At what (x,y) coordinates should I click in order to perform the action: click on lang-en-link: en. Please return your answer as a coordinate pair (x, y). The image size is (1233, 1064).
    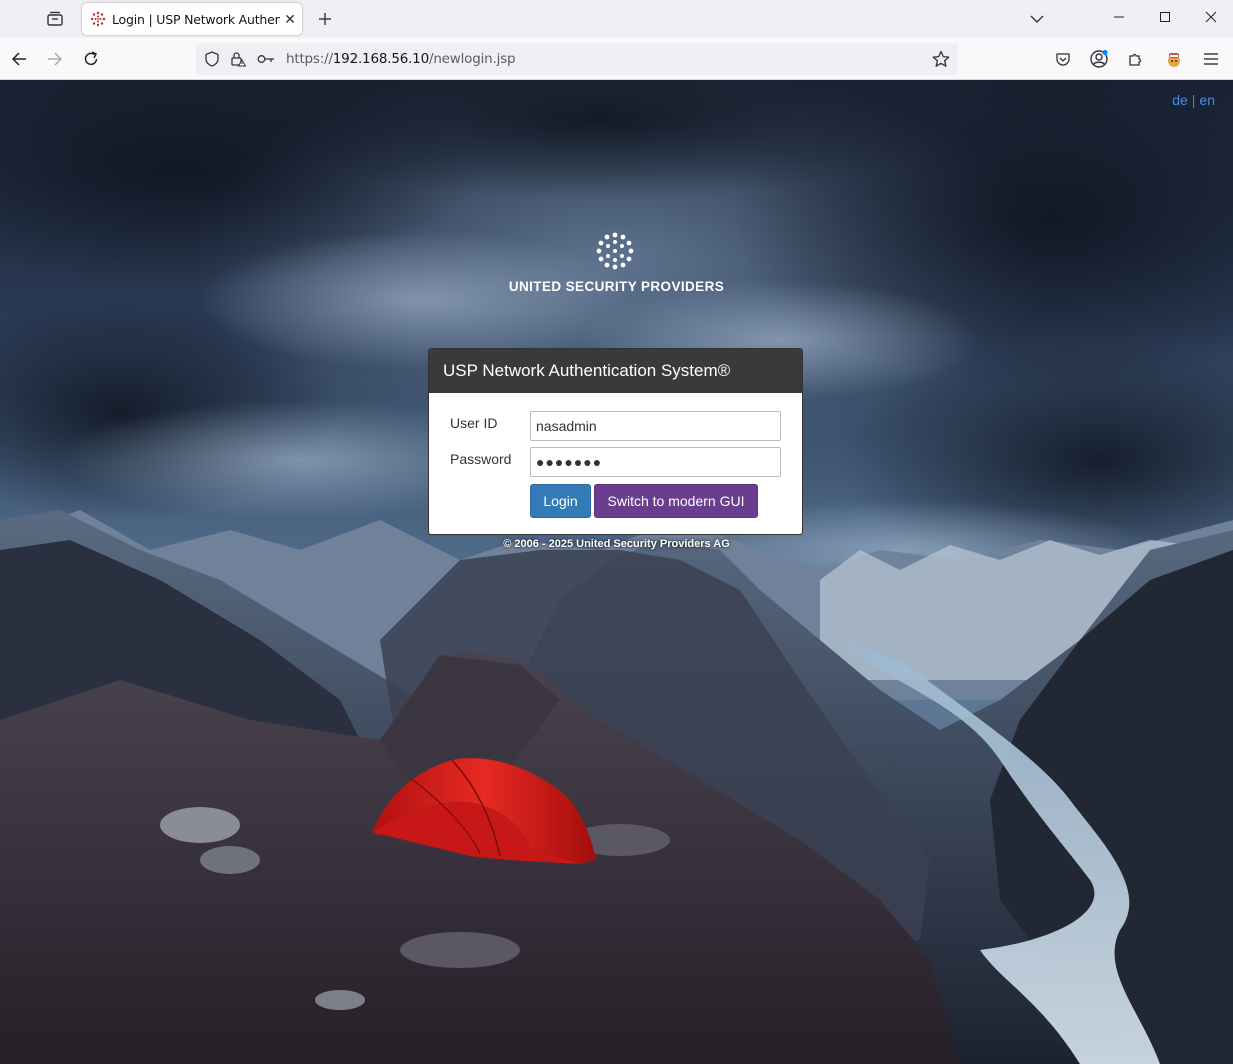
    Looking at the image, I should click on (1207, 100).